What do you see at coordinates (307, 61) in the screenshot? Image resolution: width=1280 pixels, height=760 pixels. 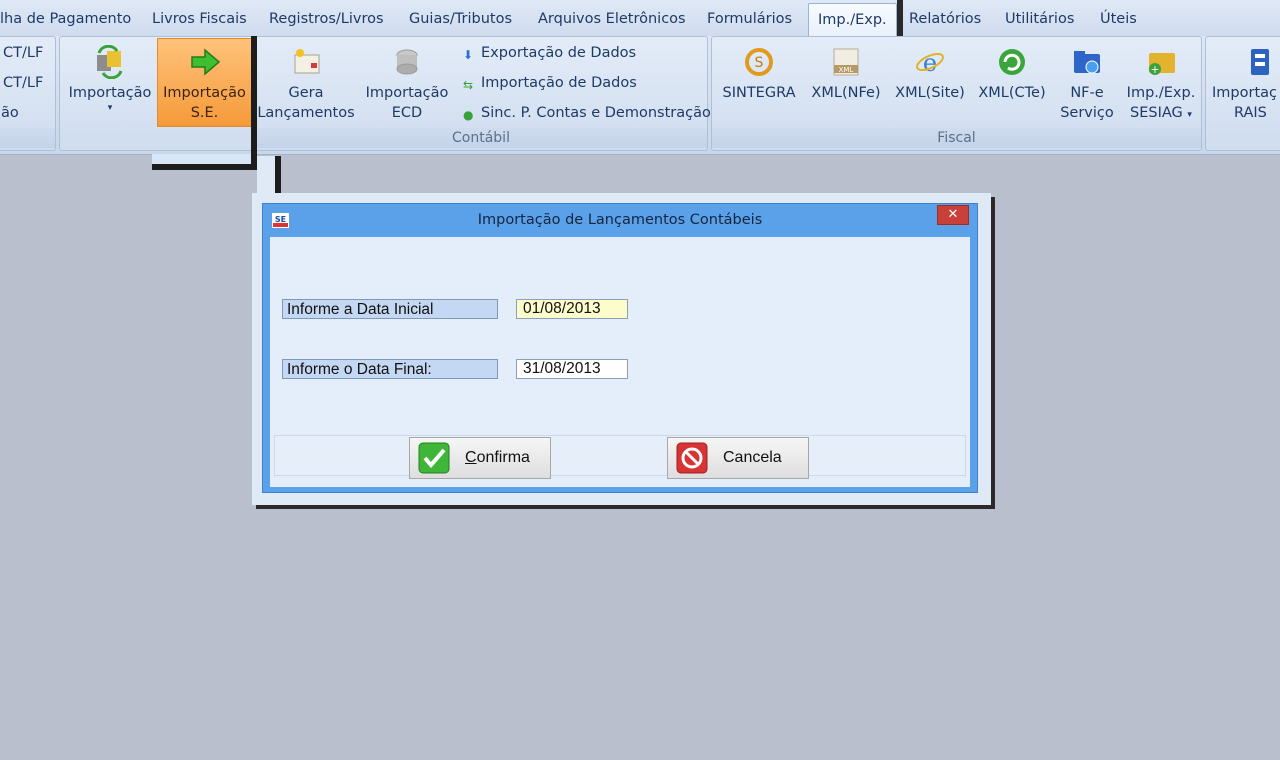 I see `document-stamp-icon` at bounding box center [307, 61].